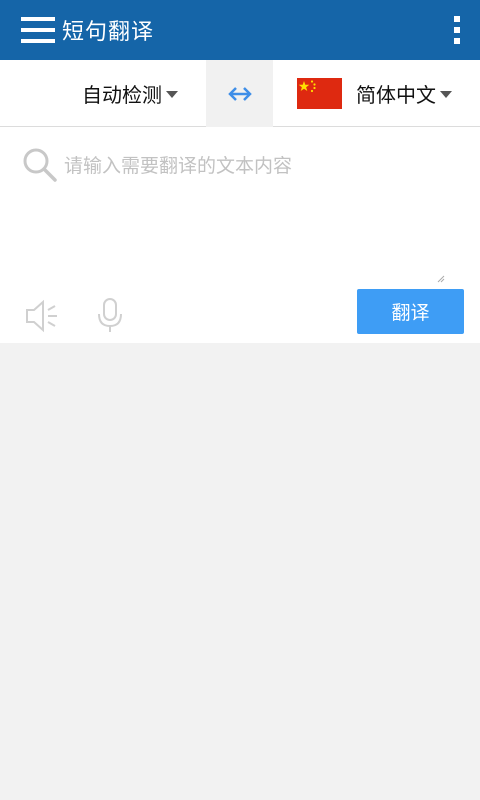 The width and height of the screenshot is (480, 800). I want to click on speaker-icon, so click(42, 316).